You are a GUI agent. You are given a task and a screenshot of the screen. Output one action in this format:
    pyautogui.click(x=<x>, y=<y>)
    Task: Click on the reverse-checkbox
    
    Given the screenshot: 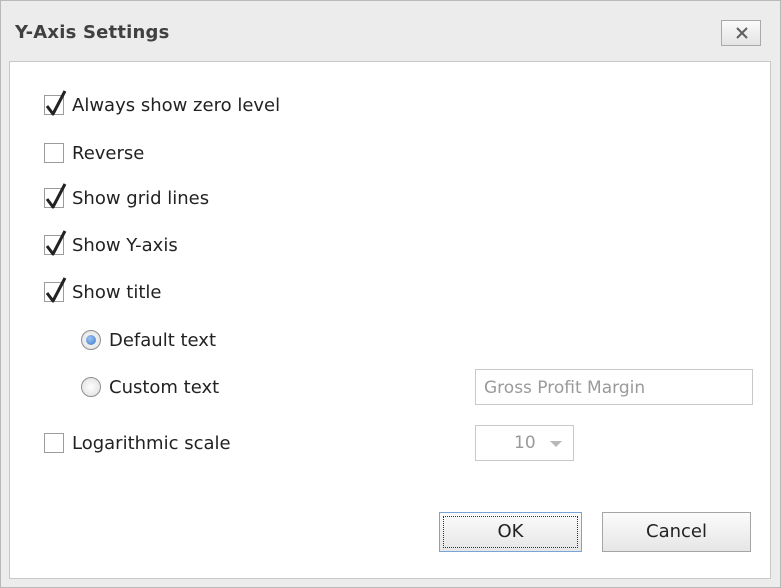 What is the action you would take?
    pyautogui.click(x=54, y=153)
    